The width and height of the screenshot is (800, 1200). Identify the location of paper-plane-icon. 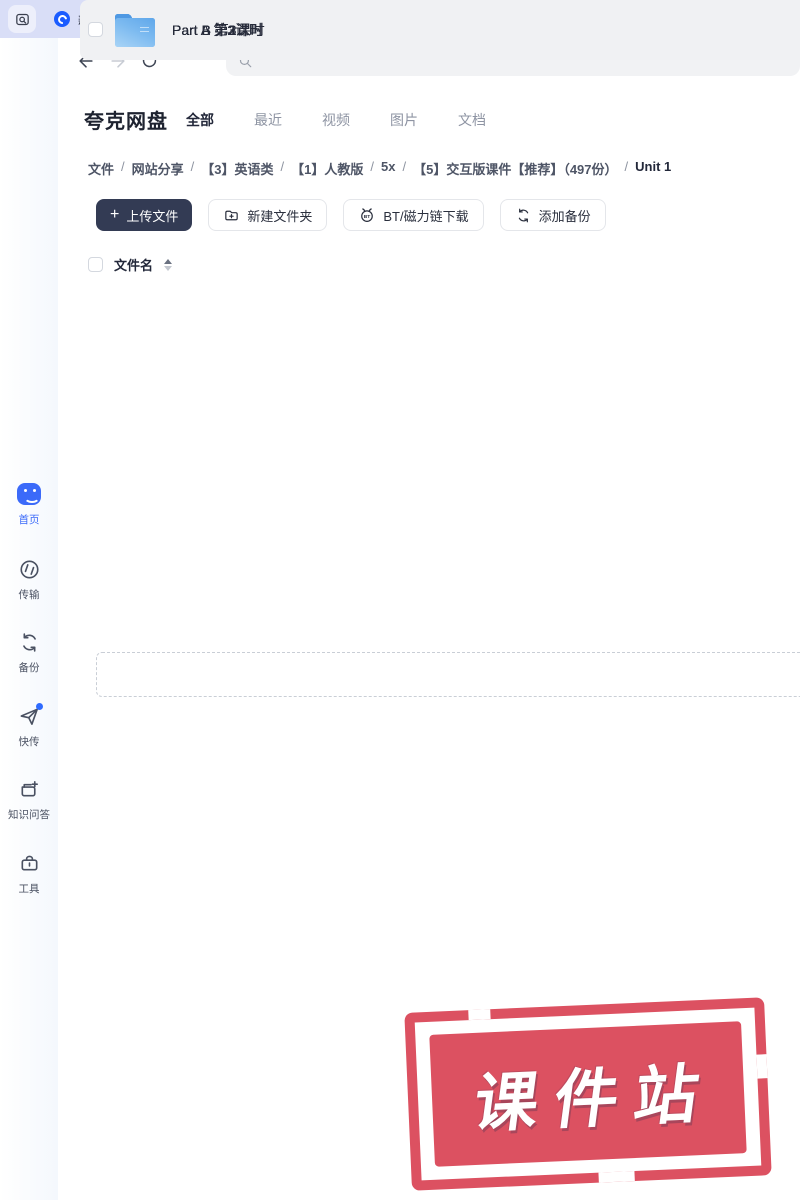
(30, 715).